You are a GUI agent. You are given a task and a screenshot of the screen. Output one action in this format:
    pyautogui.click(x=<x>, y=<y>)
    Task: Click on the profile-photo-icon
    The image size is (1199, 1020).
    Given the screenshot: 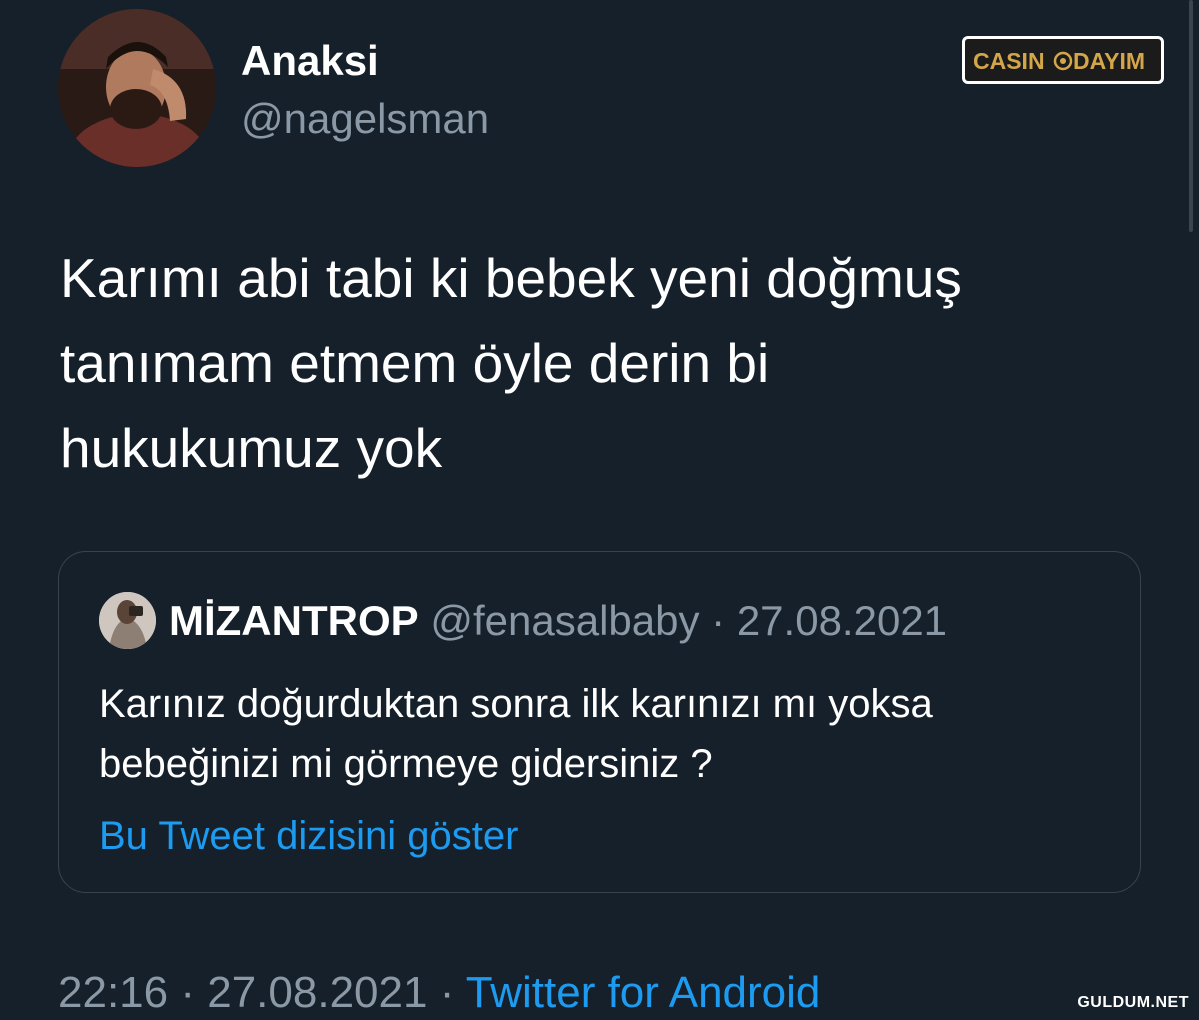 What is the action you would take?
    pyautogui.click(x=137, y=88)
    